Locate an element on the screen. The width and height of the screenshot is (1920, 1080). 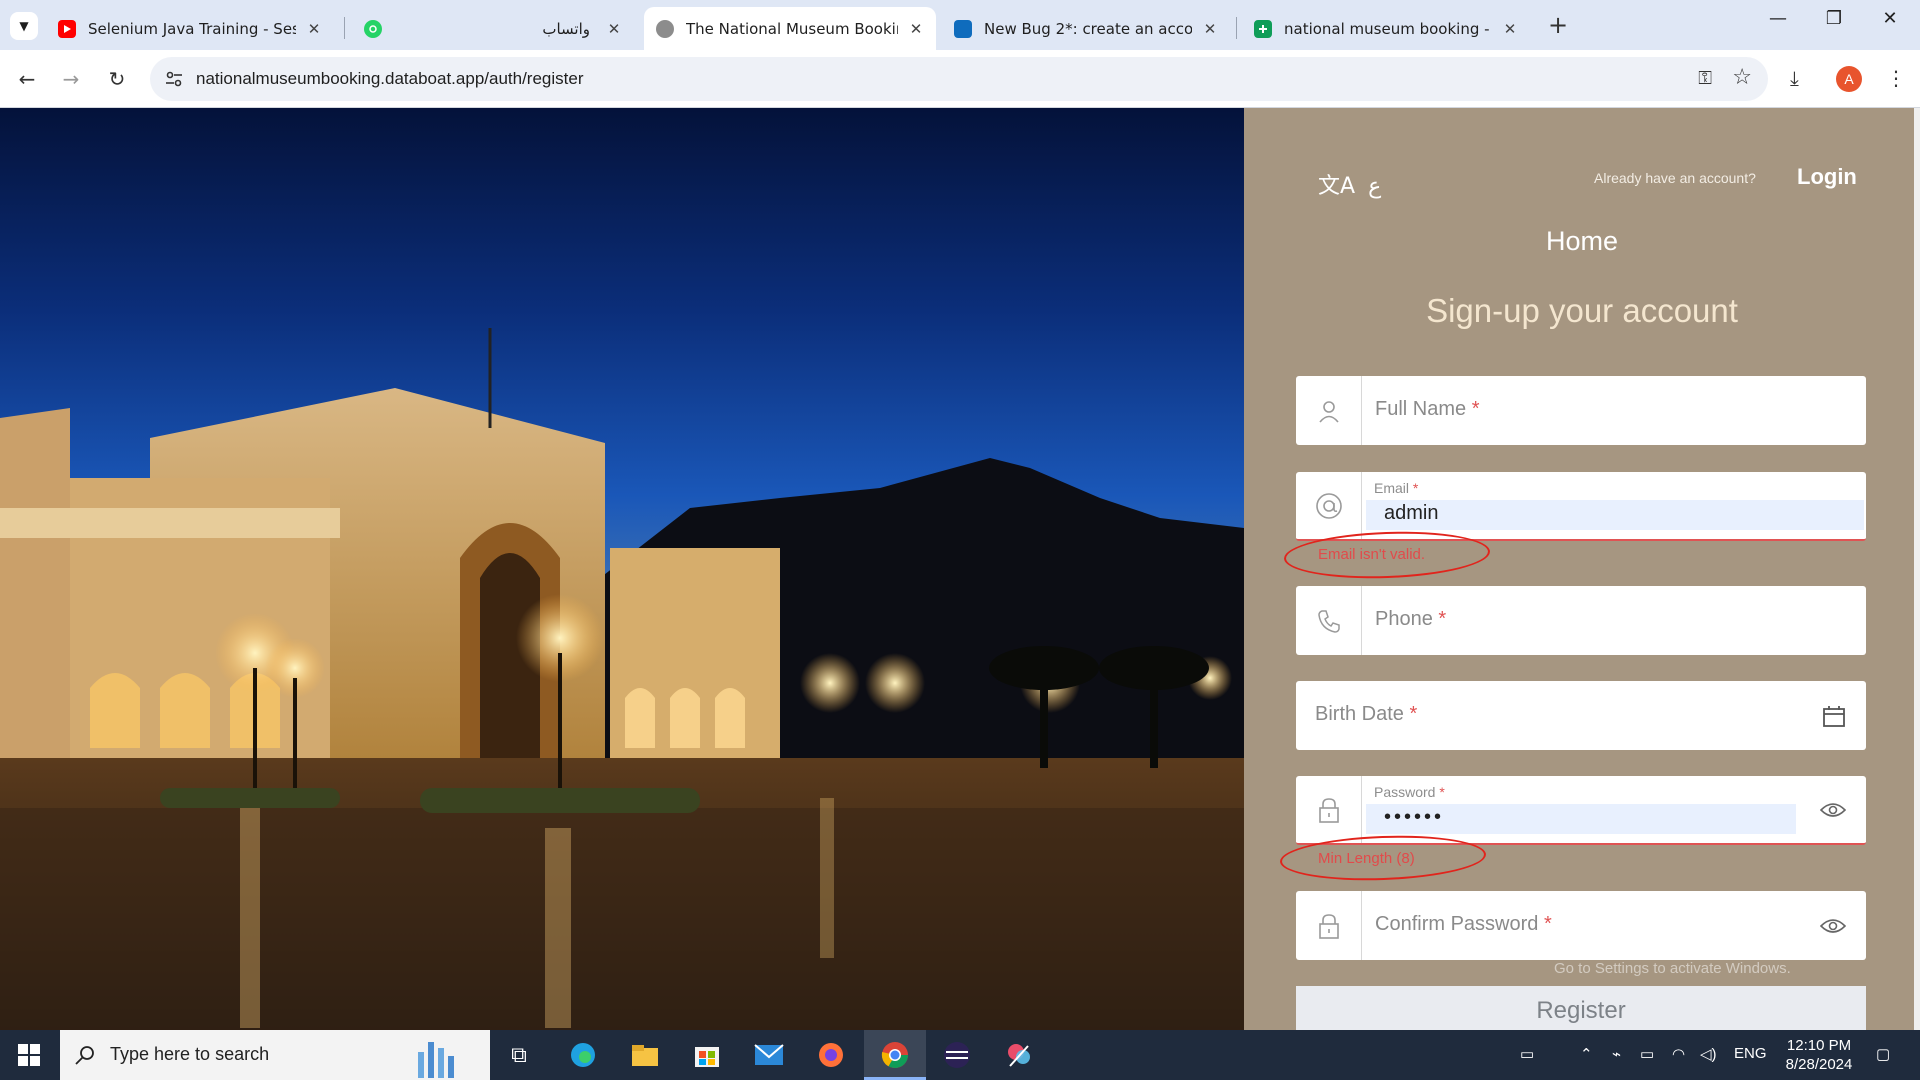
edge-icon is located at coordinates (583, 1055).